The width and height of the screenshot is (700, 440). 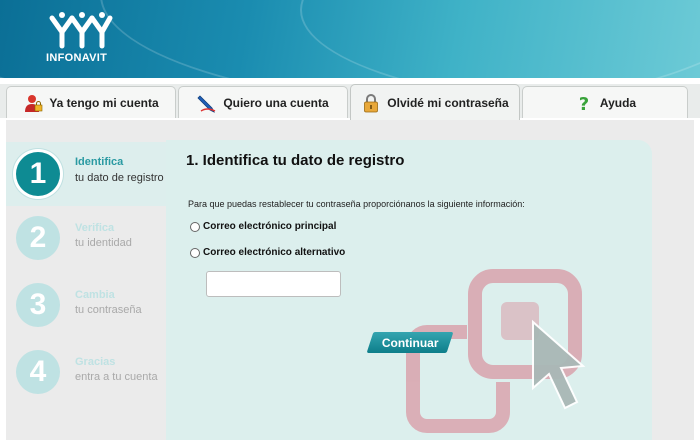 What do you see at coordinates (103, 243) in the screenshot?
I see `step-subtitle: tu identidad` at bounding box center [103, 243].